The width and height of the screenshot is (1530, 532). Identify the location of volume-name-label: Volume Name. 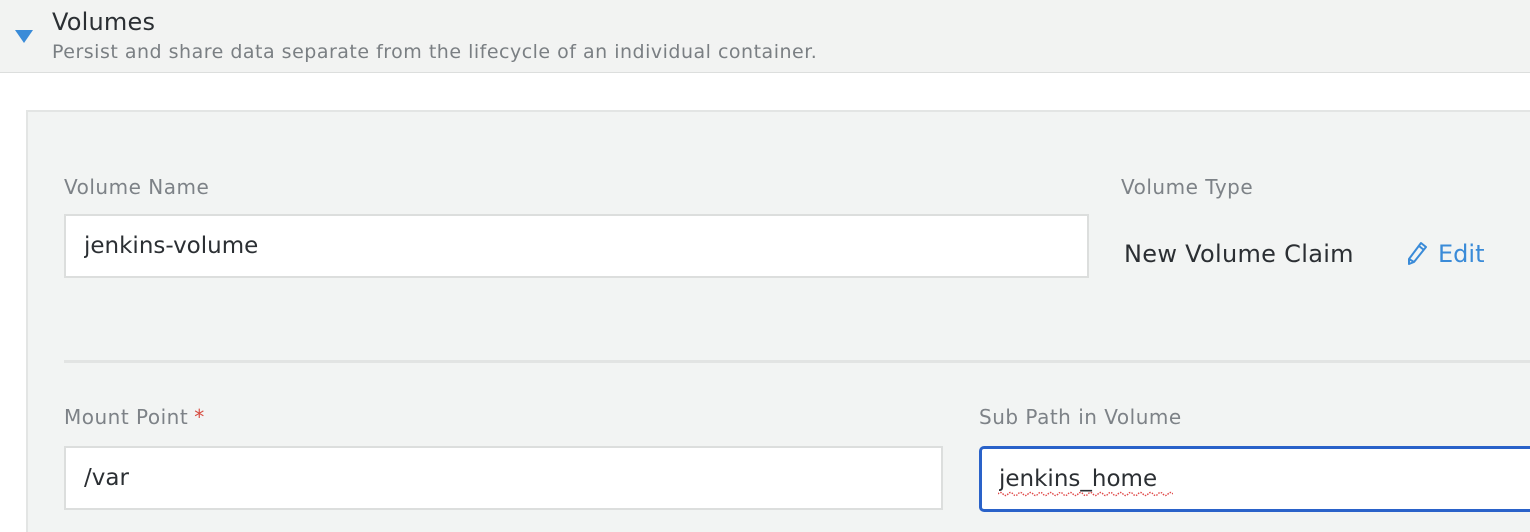
(137, 187).